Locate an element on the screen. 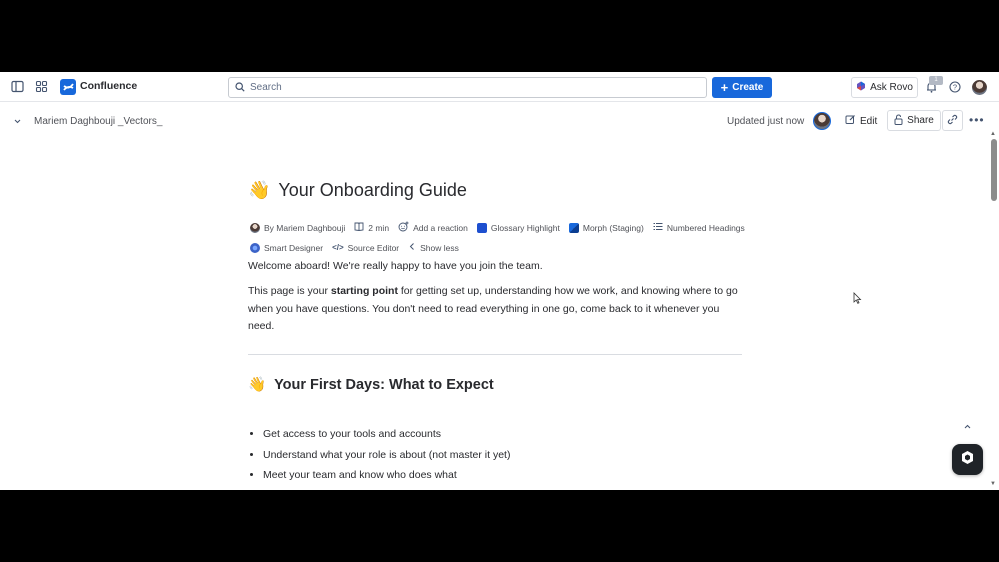 The image size is (999, 562). morph-staging-app: Morph (Staging) is located at coordinates (606, 227).